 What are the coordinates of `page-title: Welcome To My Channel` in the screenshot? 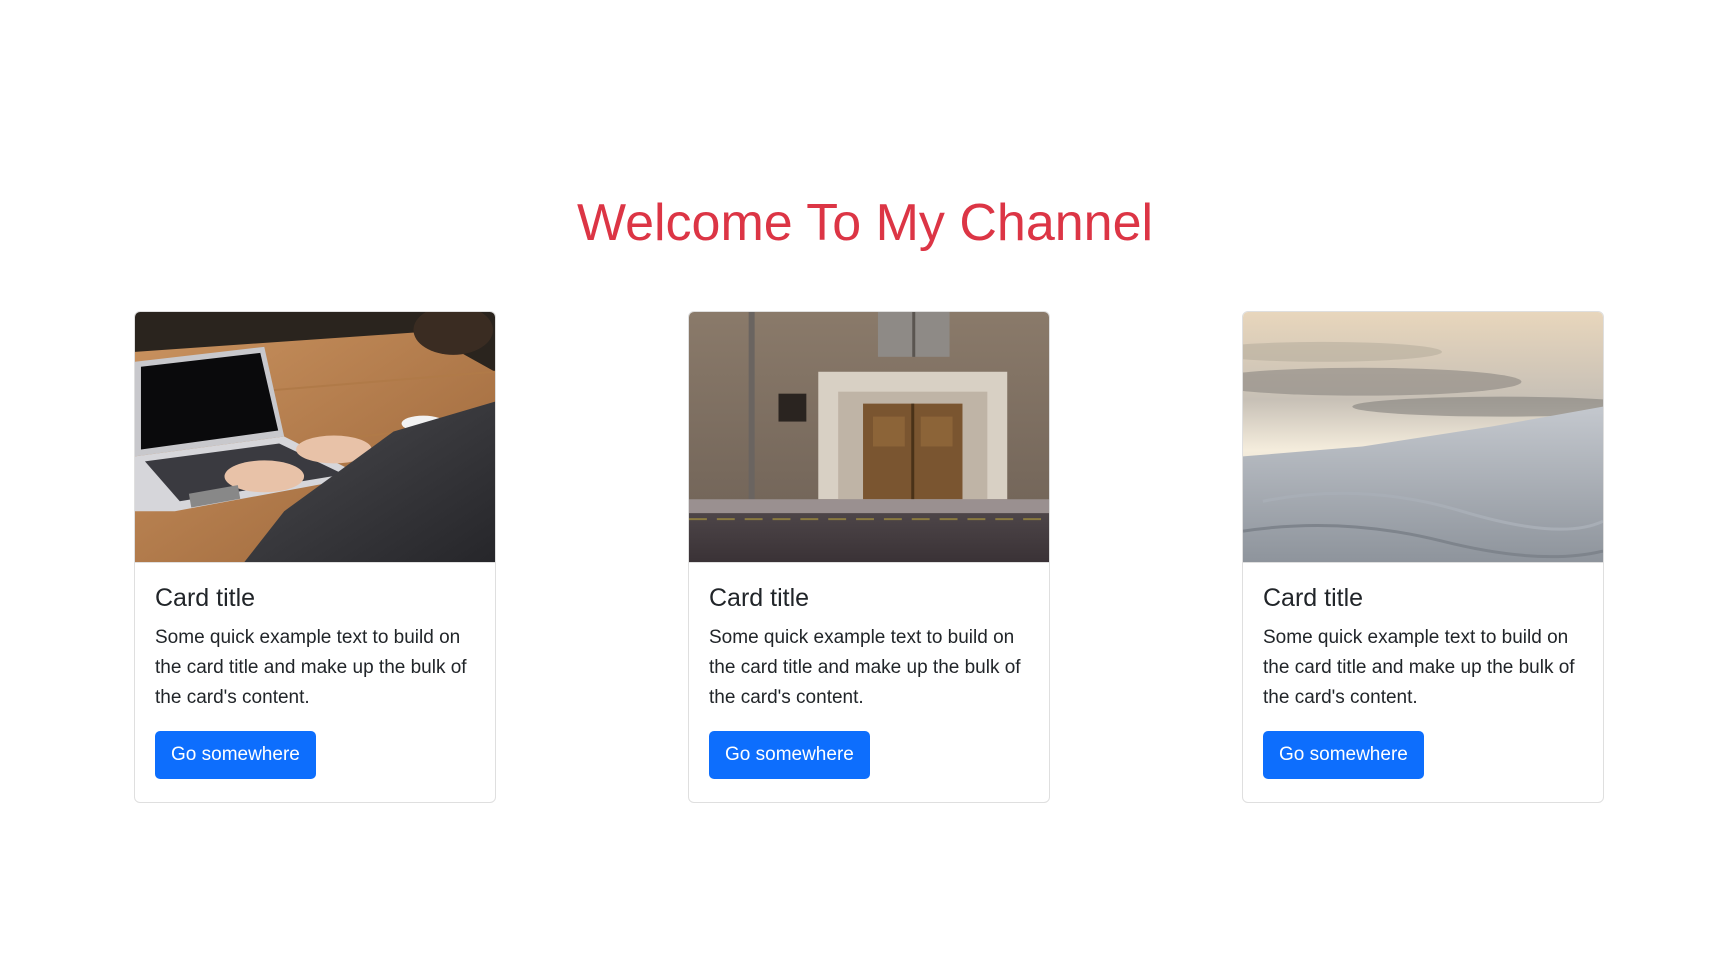 It's located at (865, 223).